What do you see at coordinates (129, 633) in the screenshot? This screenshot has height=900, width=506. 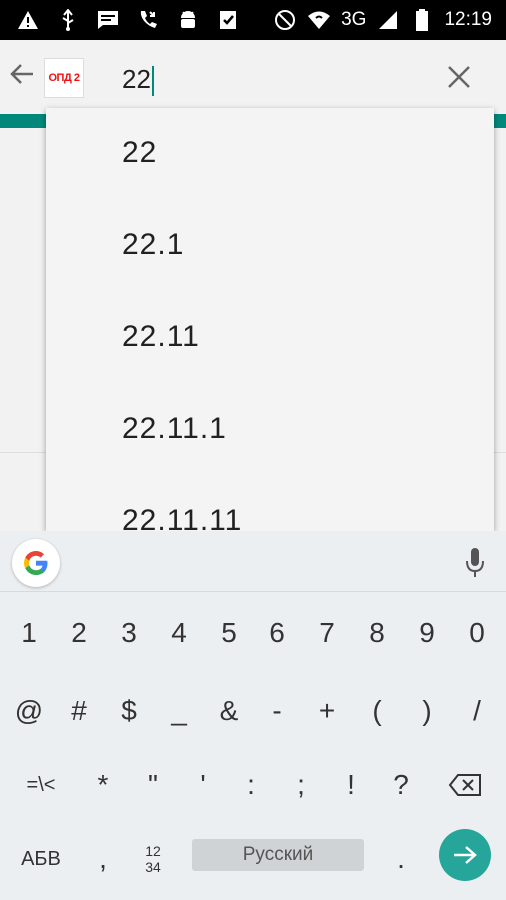 I see `key: 3` at bounding box center [129, 633].